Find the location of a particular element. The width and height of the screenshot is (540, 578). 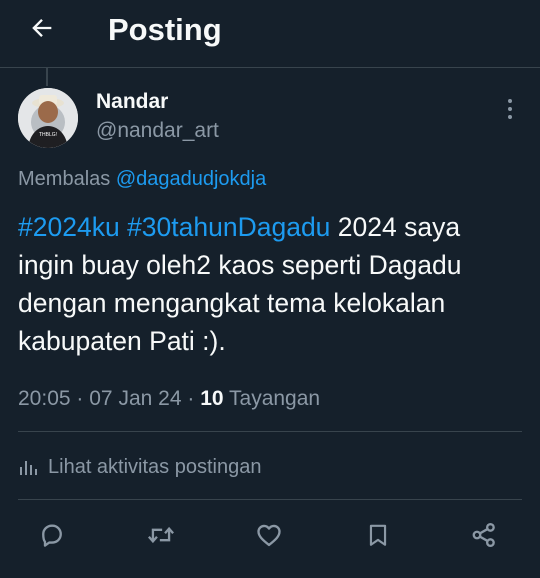

more-options-button is located at coordinates (510, 111).